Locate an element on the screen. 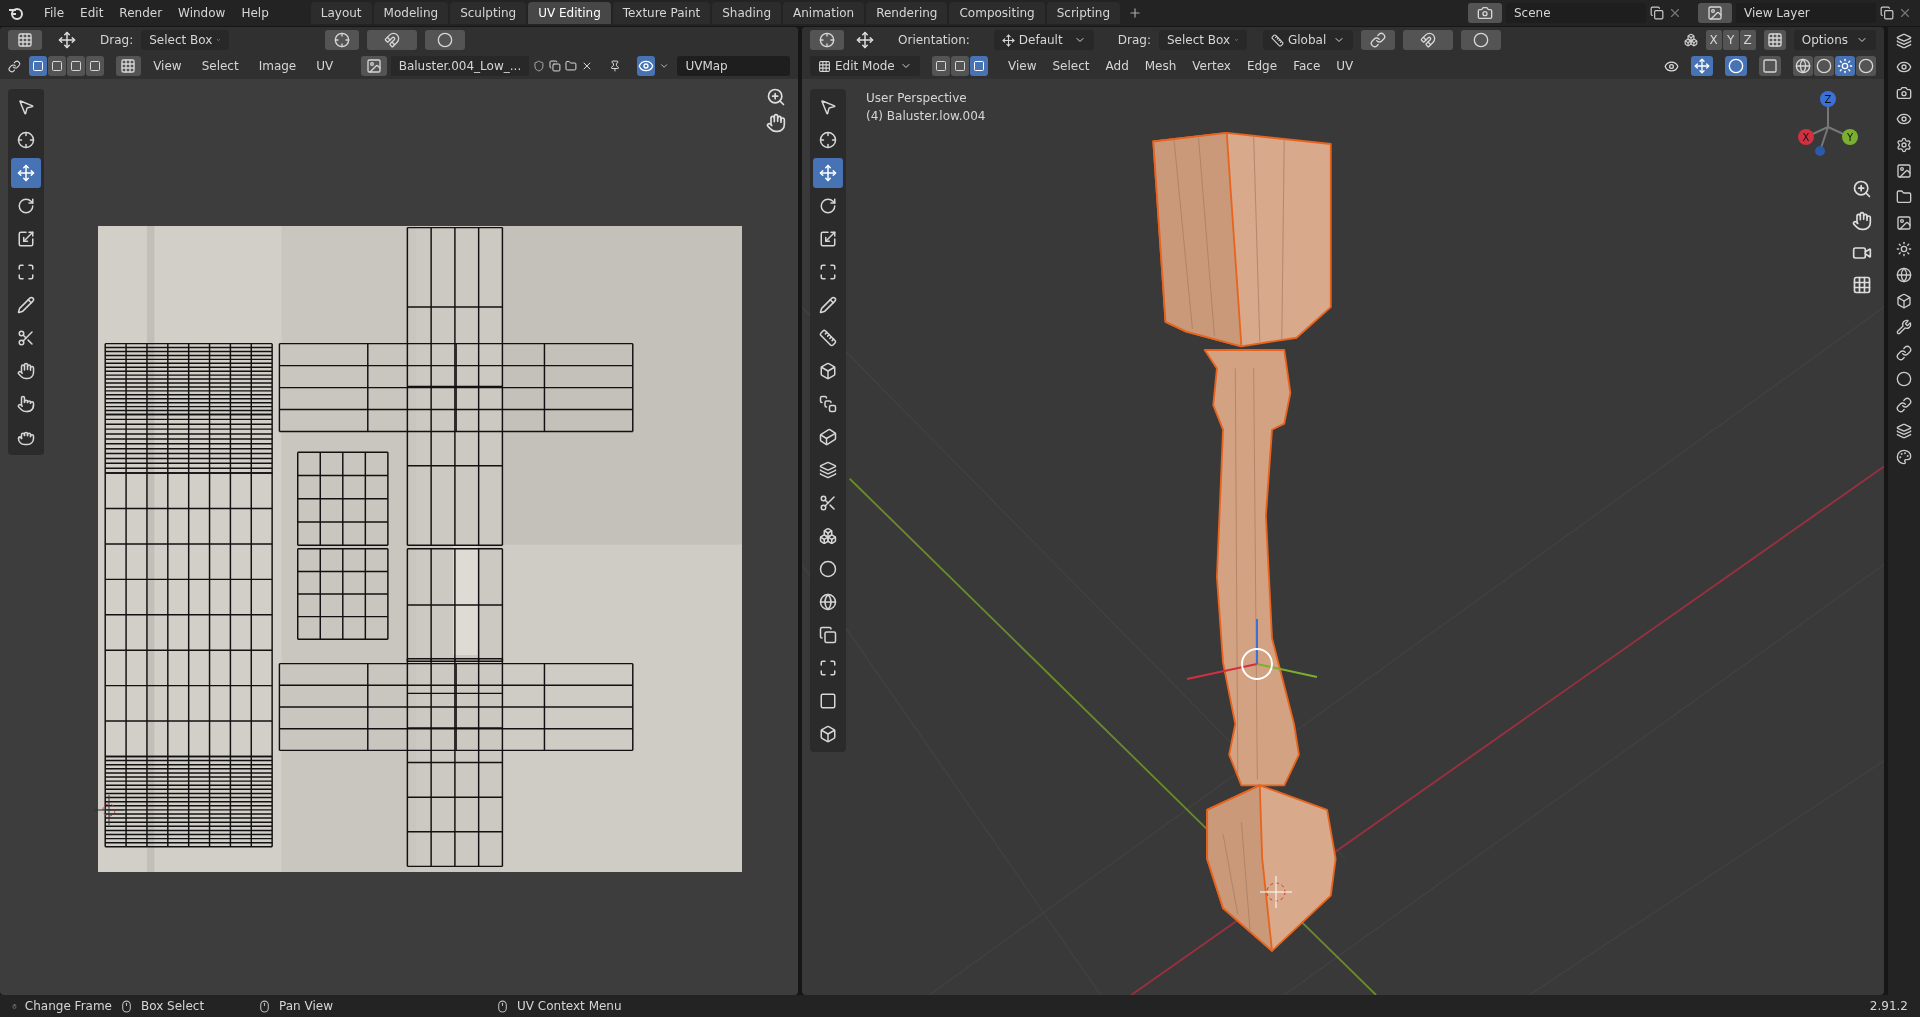 This screenshot has width=1920, height=1017. new-image-icon is located at coordinates (555, 66).